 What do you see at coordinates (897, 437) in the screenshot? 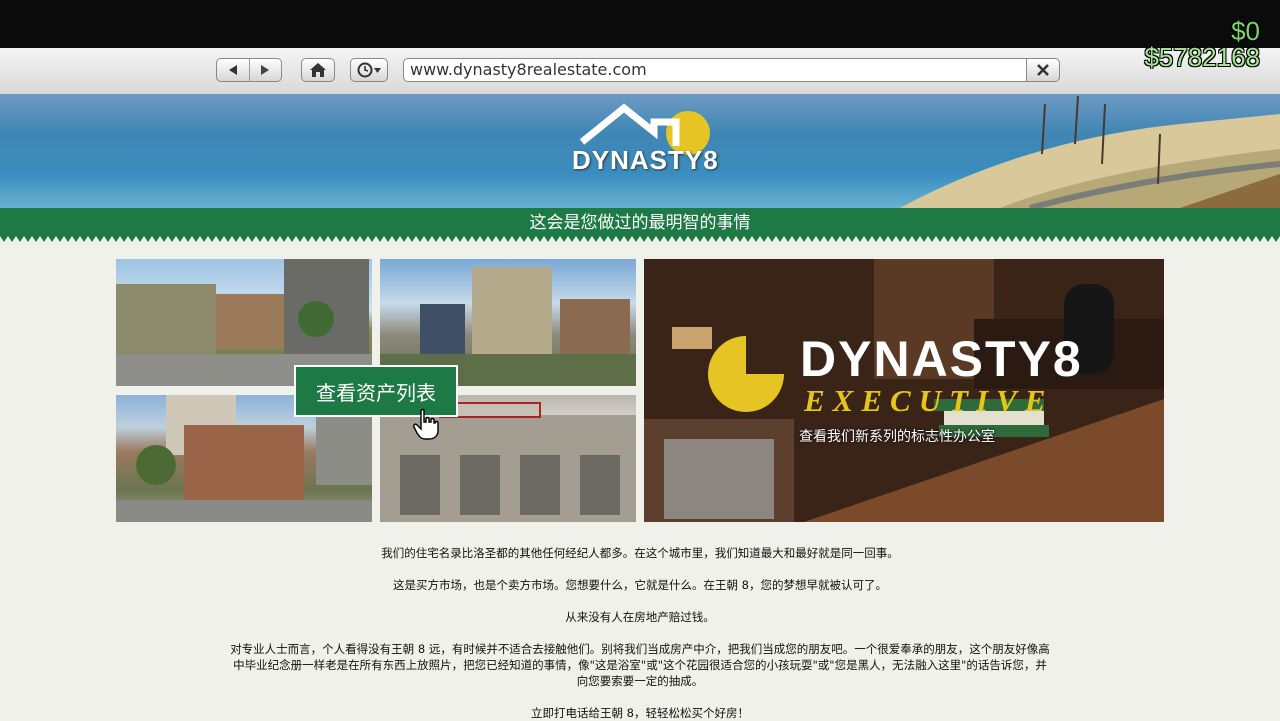
I see `executive-caption: 查看我们新系列的标志性办公室` at bounding box center [897, 437].